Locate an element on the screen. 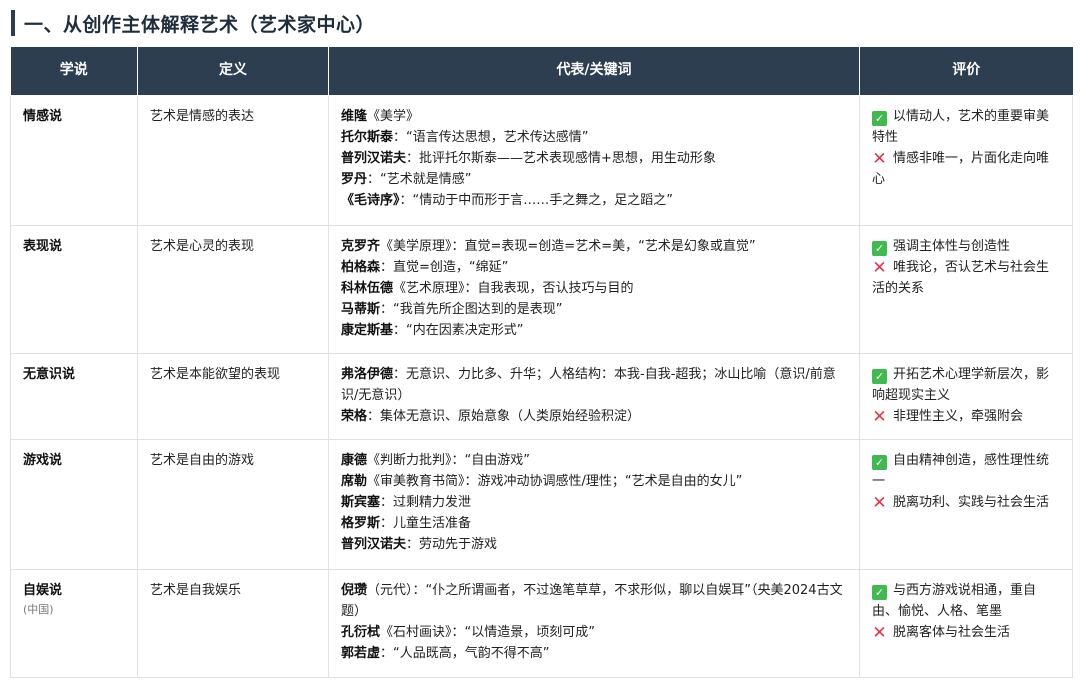 The height and width of the screenshot is (683, 1080). representative-name: 席勒 is located at coordinates (354, 481).